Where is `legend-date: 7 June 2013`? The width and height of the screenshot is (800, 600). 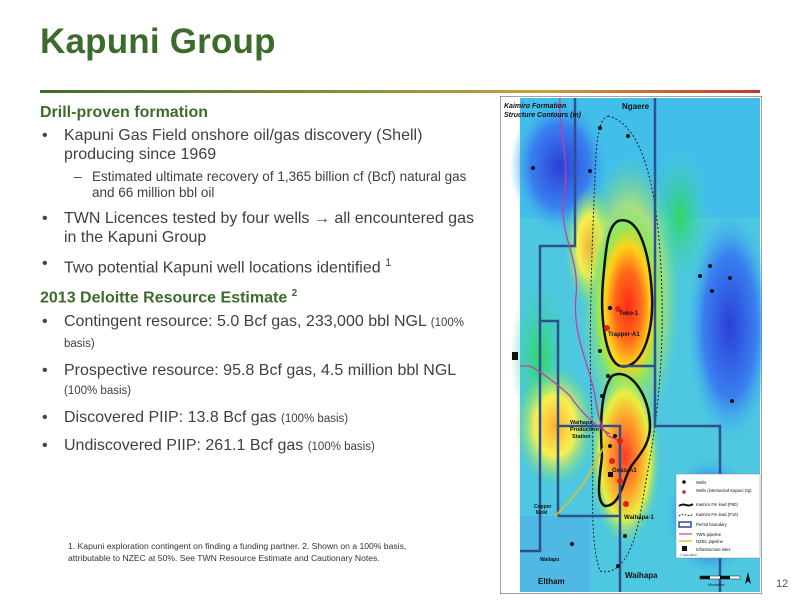
legend-date: 7 June 2013 is located at coordinates (688, 555).